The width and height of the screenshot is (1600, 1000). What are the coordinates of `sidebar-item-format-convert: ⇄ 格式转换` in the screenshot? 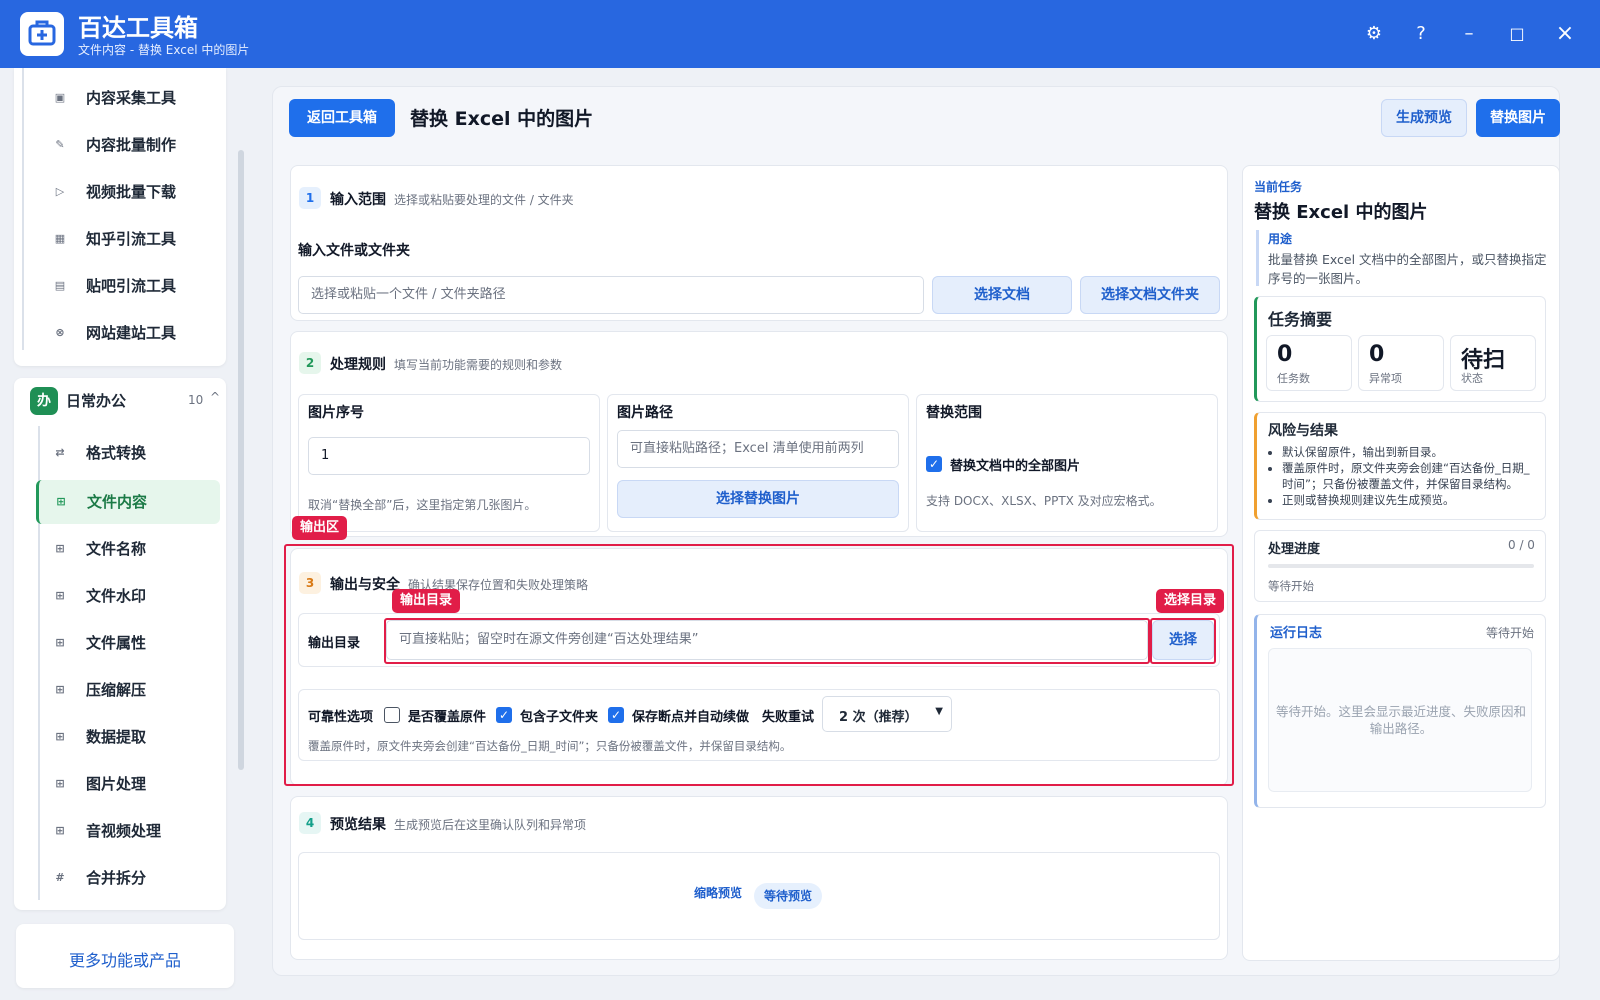 It's located at (129, 453).